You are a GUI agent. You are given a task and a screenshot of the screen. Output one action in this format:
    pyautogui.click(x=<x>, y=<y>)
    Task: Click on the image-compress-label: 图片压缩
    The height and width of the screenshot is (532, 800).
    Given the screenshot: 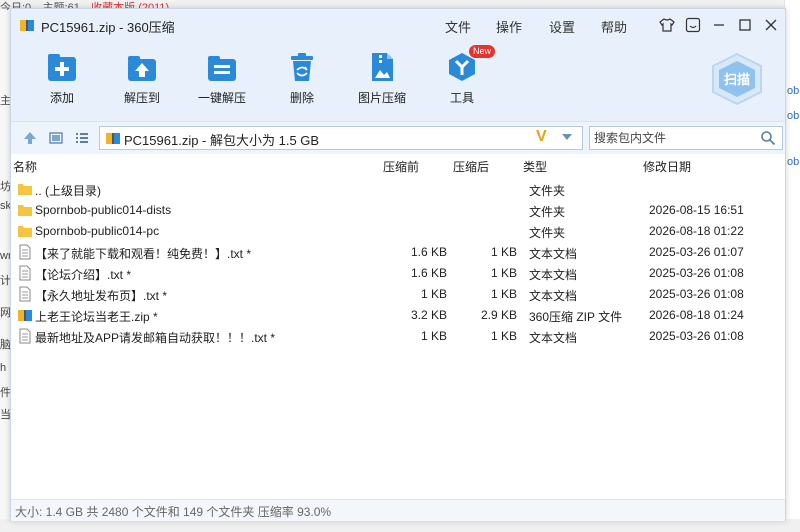 What is the action you would take?
    pyautogui.click(x=381, y=98)
    